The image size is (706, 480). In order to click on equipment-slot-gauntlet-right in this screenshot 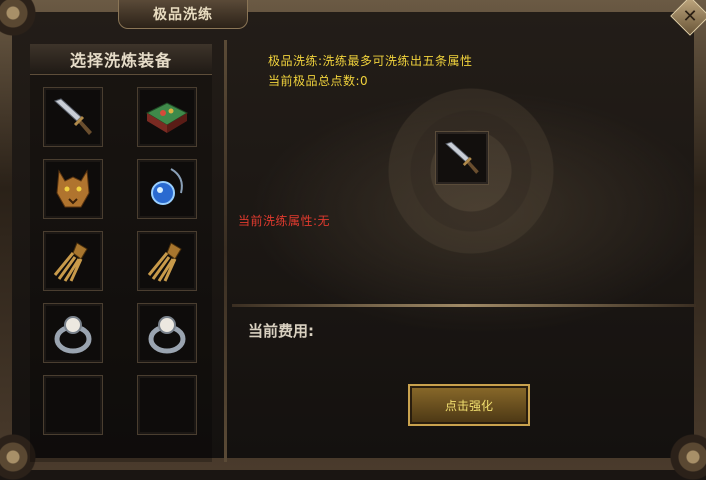, I will do `click(167, 261)`.